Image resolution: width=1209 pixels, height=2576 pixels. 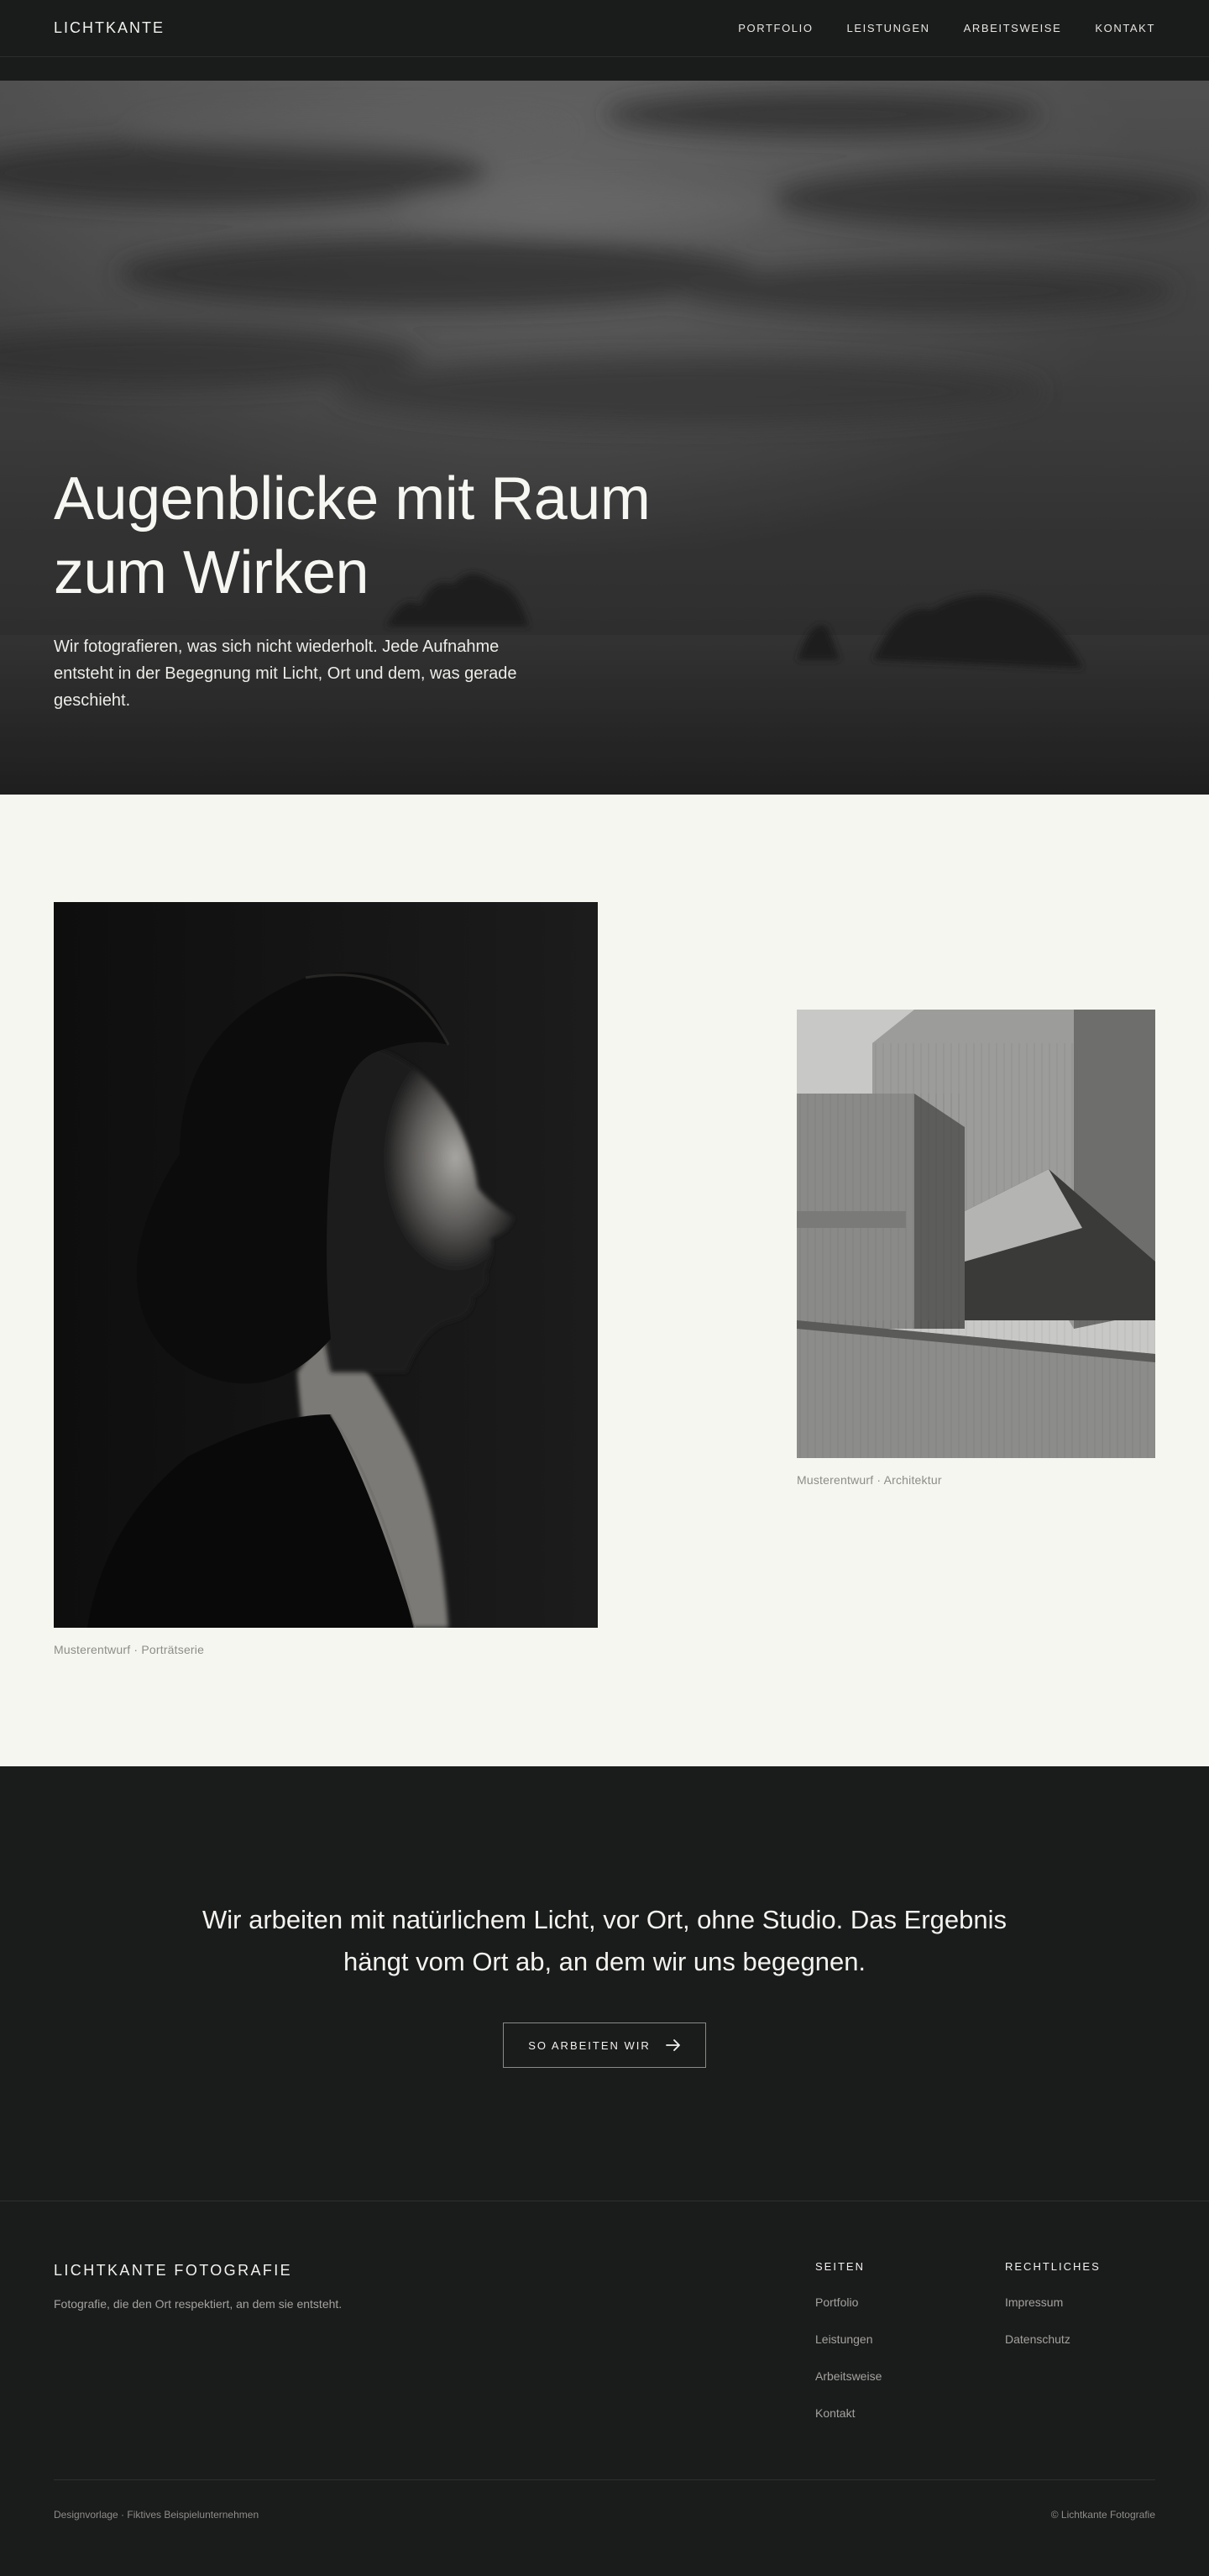 I want to click on hero-title-line-1: Augenblicke mit Raum, so click(x=352, y=499).